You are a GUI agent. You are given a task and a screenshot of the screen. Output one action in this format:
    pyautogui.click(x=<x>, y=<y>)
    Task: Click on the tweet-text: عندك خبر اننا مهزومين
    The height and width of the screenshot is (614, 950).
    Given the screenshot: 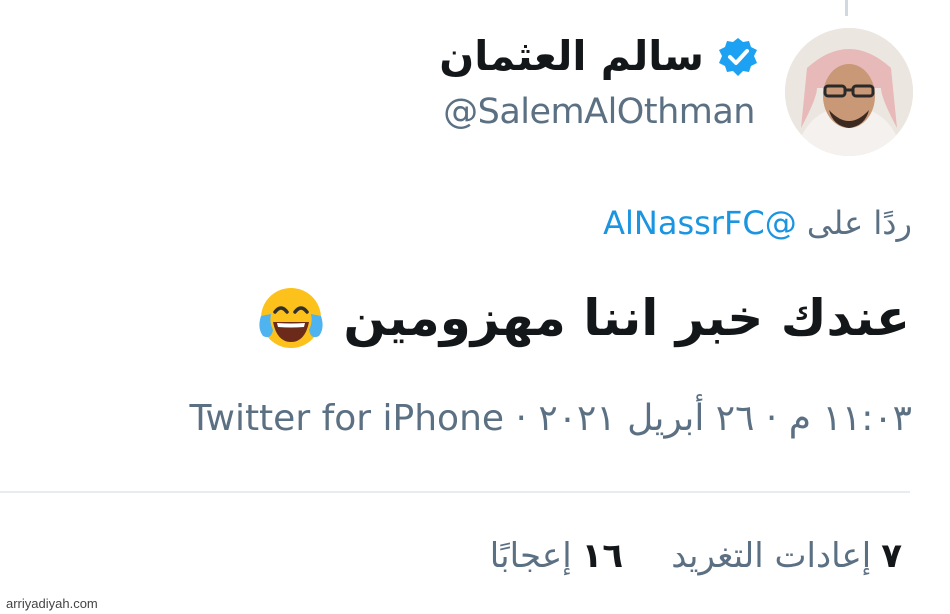 What is the action you would take?
    pyautogui.click(x=626, y=317)
    